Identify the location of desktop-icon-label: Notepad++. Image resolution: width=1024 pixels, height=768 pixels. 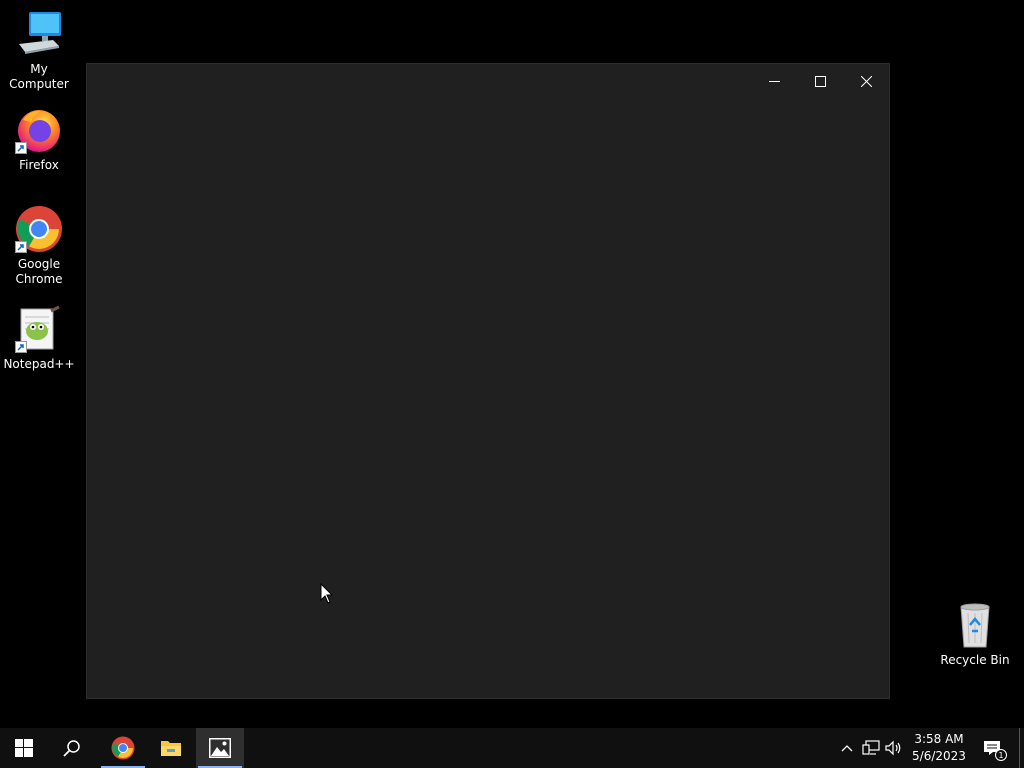
(39, 364).